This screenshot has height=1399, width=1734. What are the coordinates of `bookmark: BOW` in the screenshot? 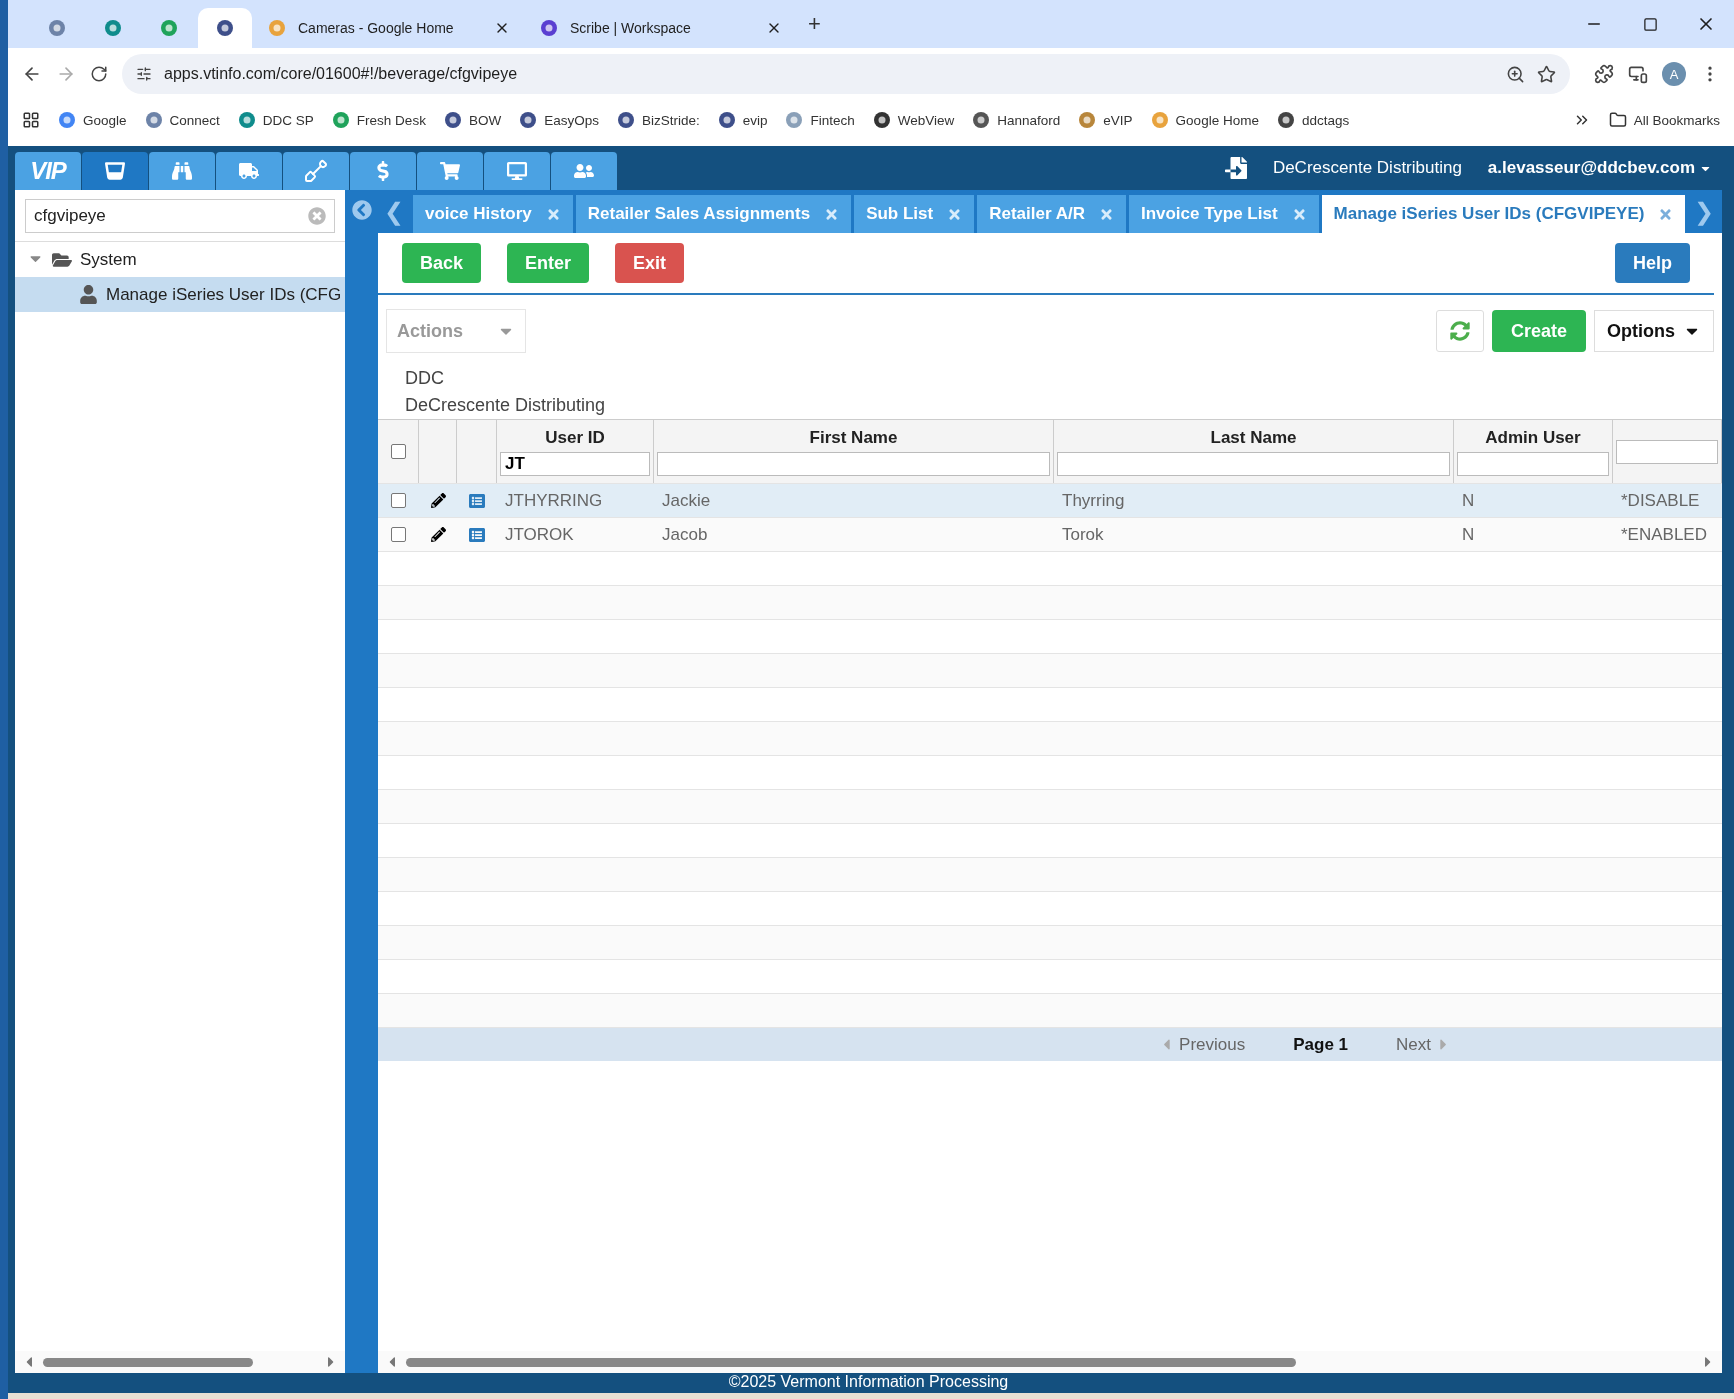 It's located at (472, 120).